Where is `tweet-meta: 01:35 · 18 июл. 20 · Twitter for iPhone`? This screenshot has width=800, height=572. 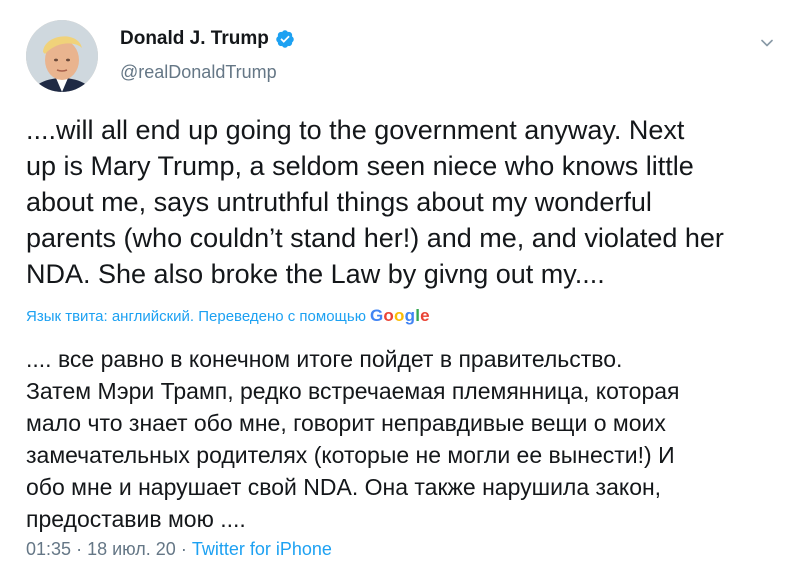
tweet-meta: 01:35 · 18 июл. 20 · Twitter for iPhone is located at coordinates (179, 549).